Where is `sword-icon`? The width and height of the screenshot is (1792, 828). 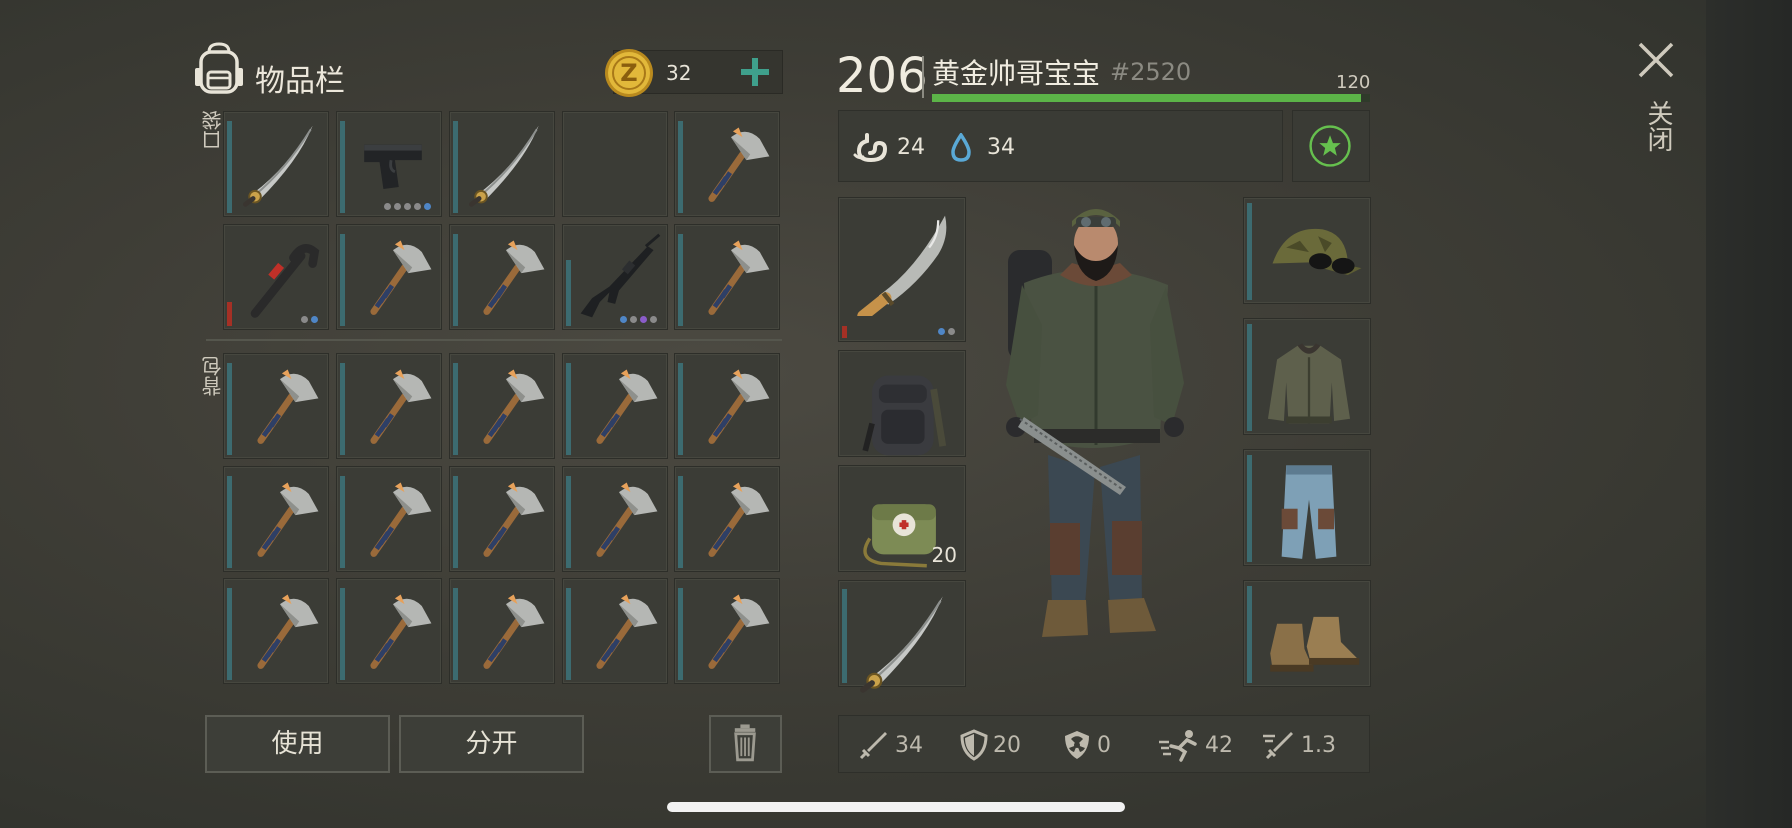 sword-icon is located at coordinates (873, 746).